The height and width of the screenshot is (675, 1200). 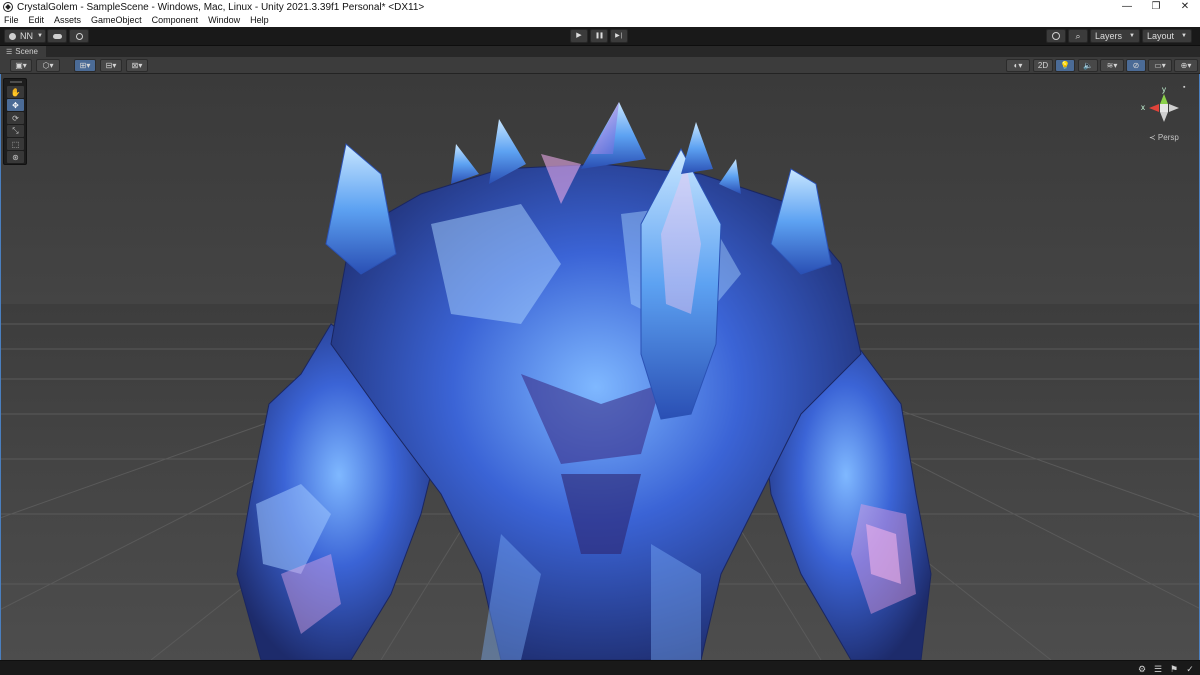 I want to click on hidden-objects-toggle: ⊘, so click(x=1136, y=65).